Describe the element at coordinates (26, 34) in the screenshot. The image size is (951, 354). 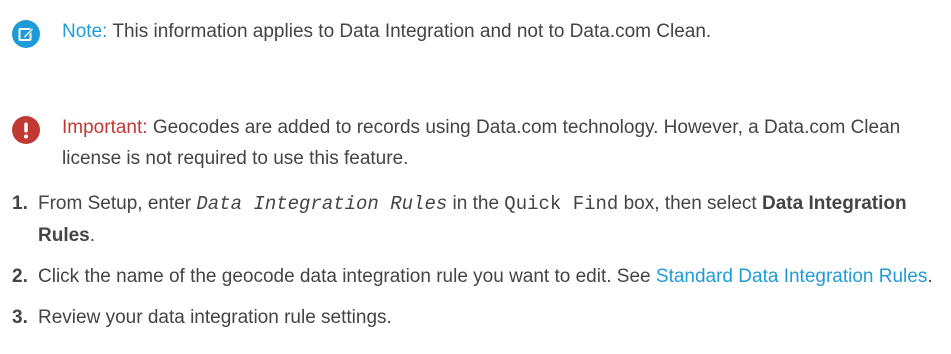
I see `note-edit-icon` at that location.